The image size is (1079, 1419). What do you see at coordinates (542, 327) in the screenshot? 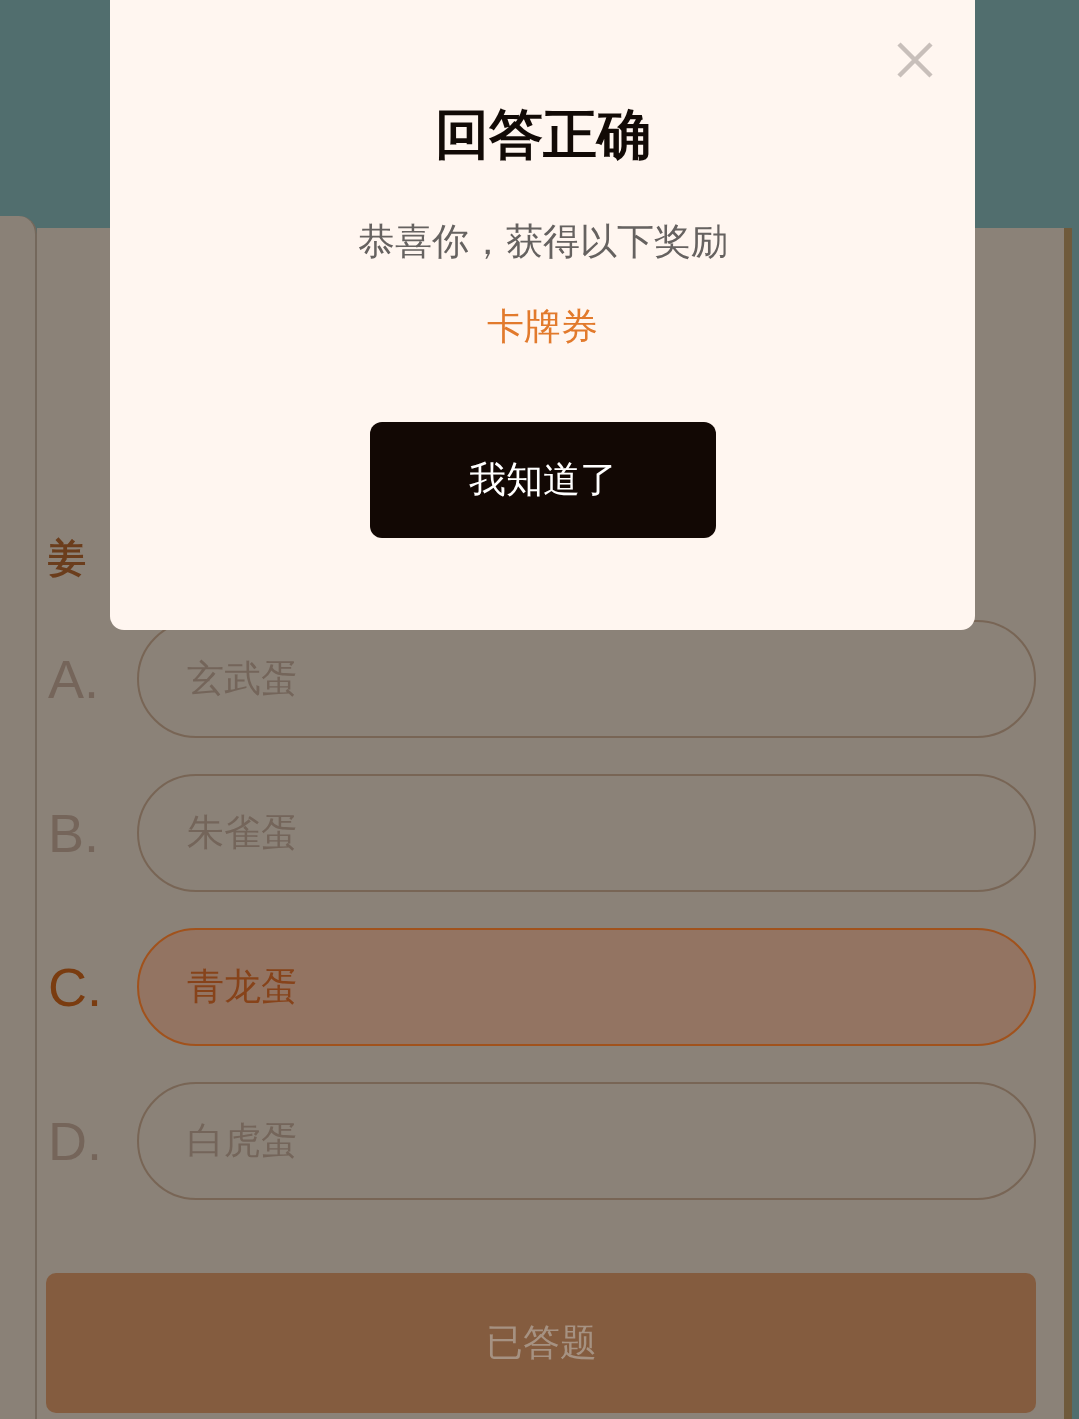
I see `reward-text: 卡牌券` at bounding box center [542, 327].